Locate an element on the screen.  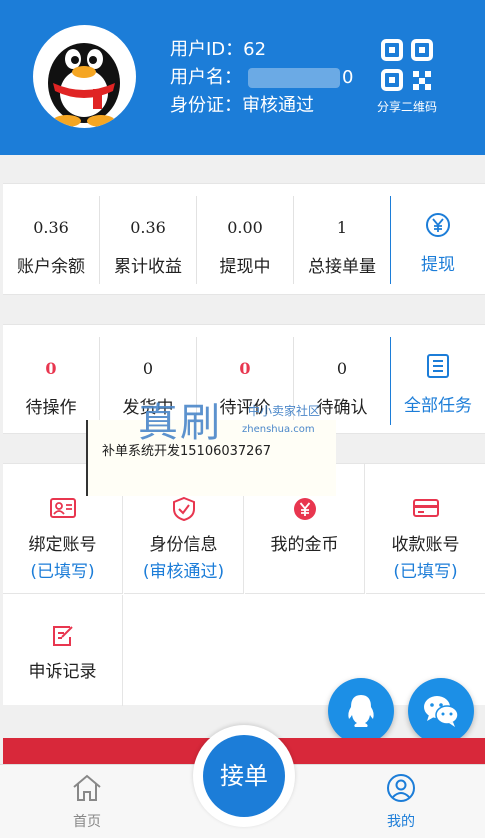
task-pending-operation: 0 待操作 is located at coordinates (51, 381).